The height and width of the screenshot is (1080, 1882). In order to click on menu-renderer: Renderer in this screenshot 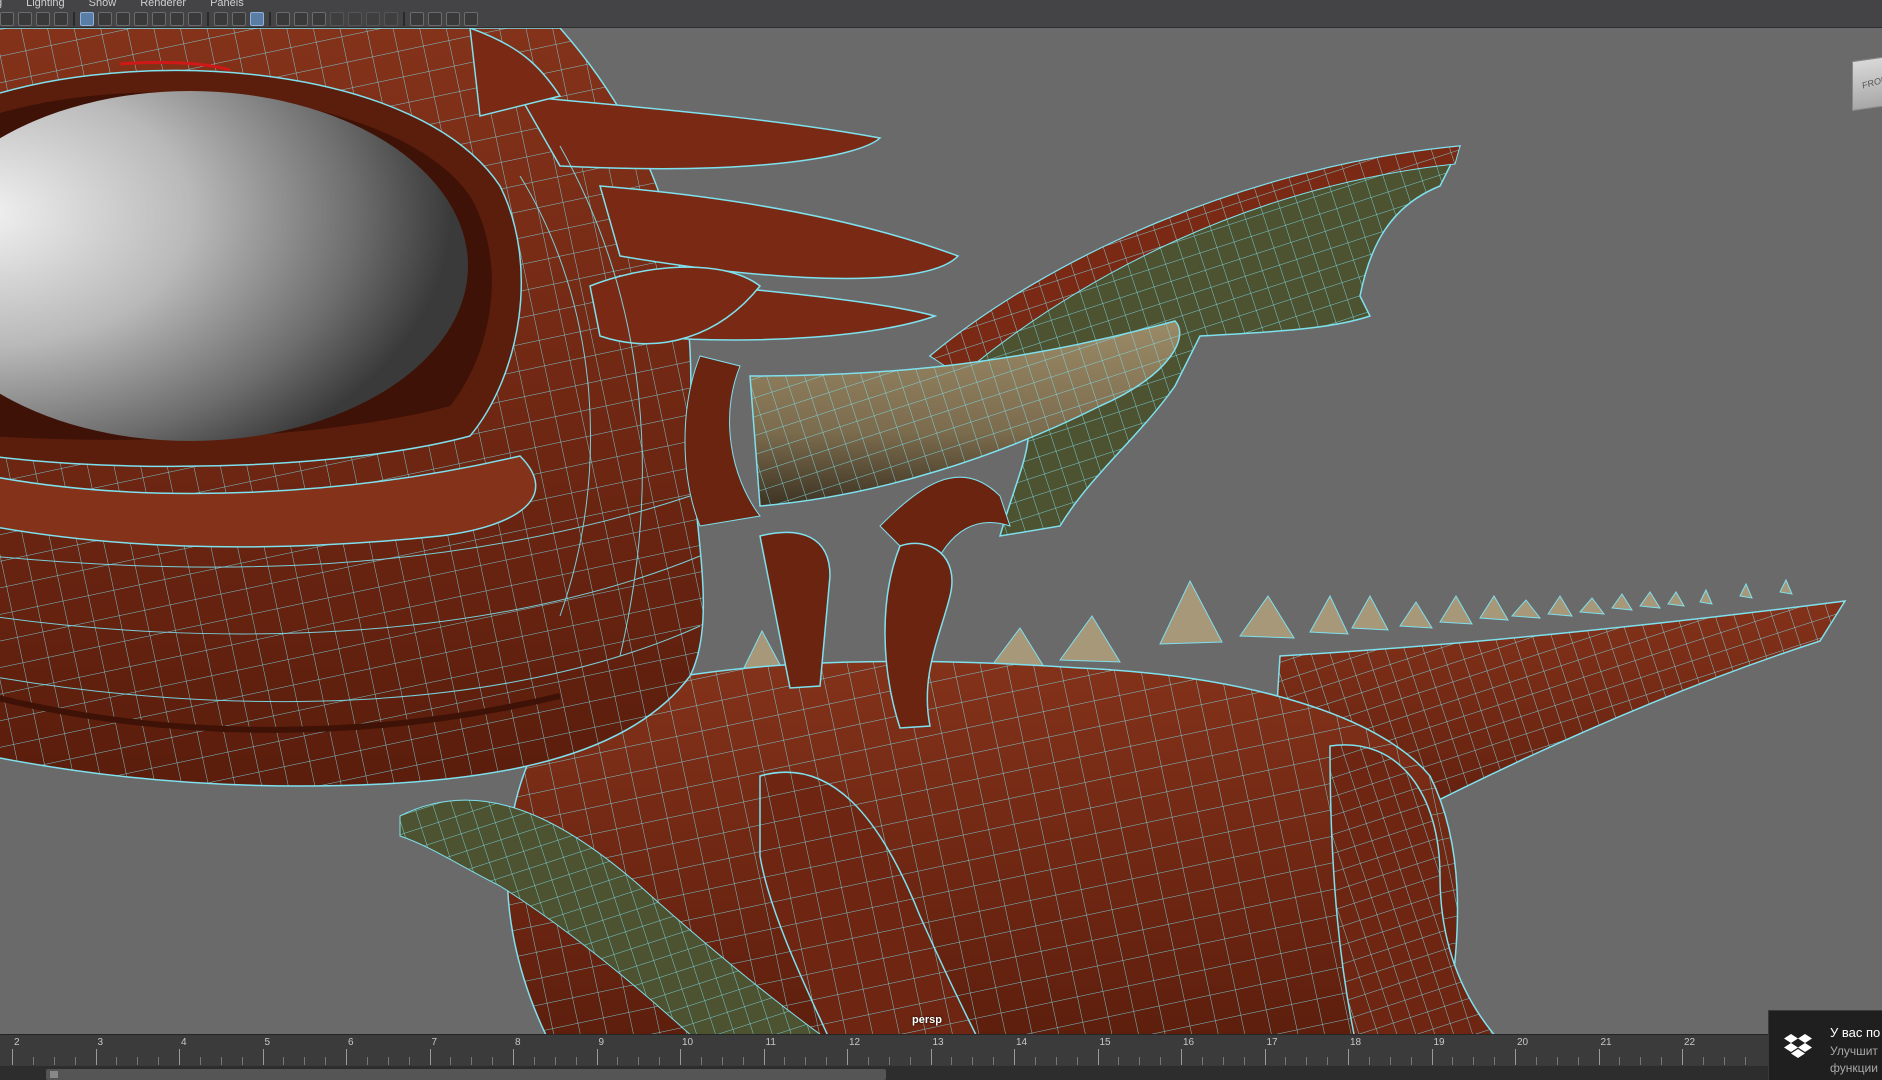, I will do `click(163, 5)`.